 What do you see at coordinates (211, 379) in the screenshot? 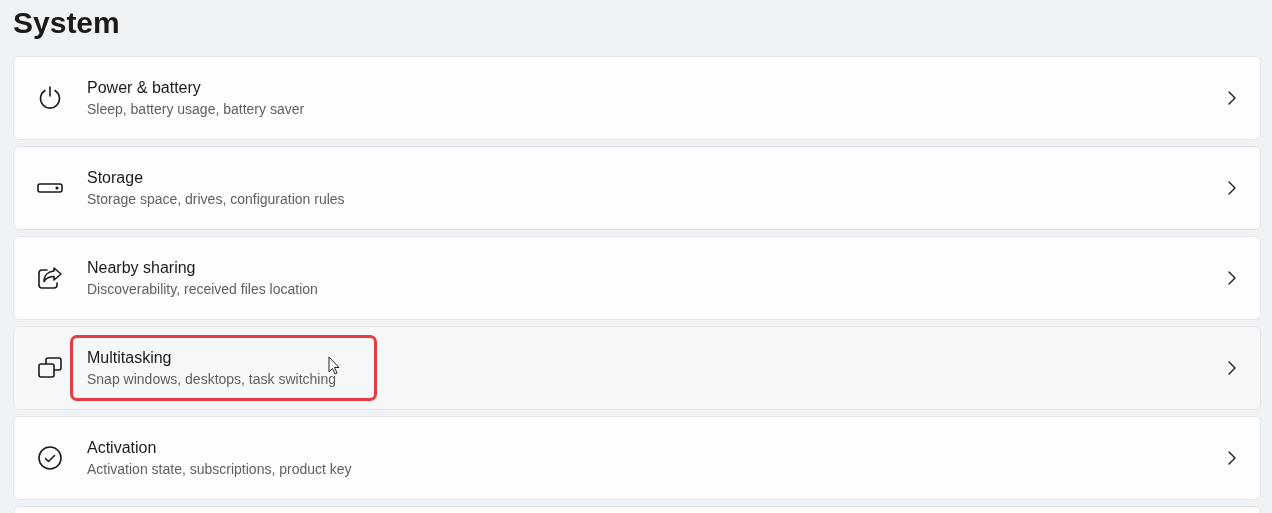
I see `item-description: Snap windows, desktops, task switching` at bounding box center [211, 379].